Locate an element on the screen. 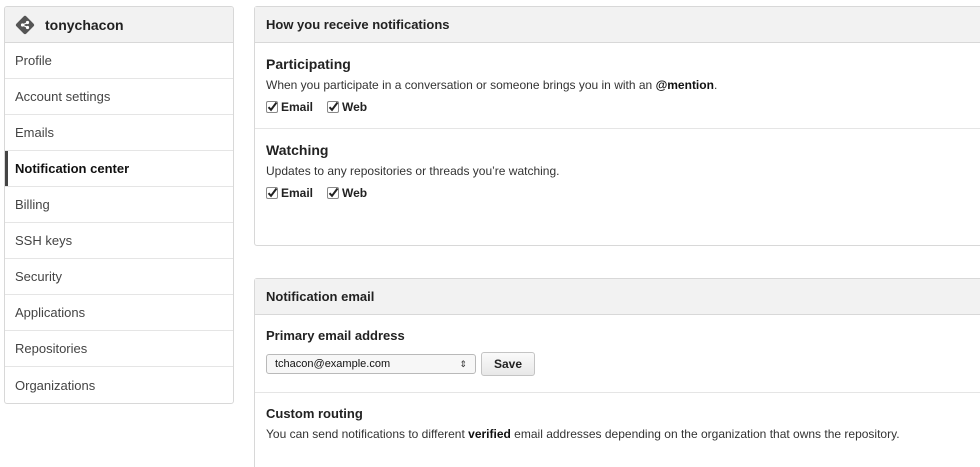 The width and height of the screenshot is (980, 467). watching-web-checkbox: Web is located at coordinates (347, 193).